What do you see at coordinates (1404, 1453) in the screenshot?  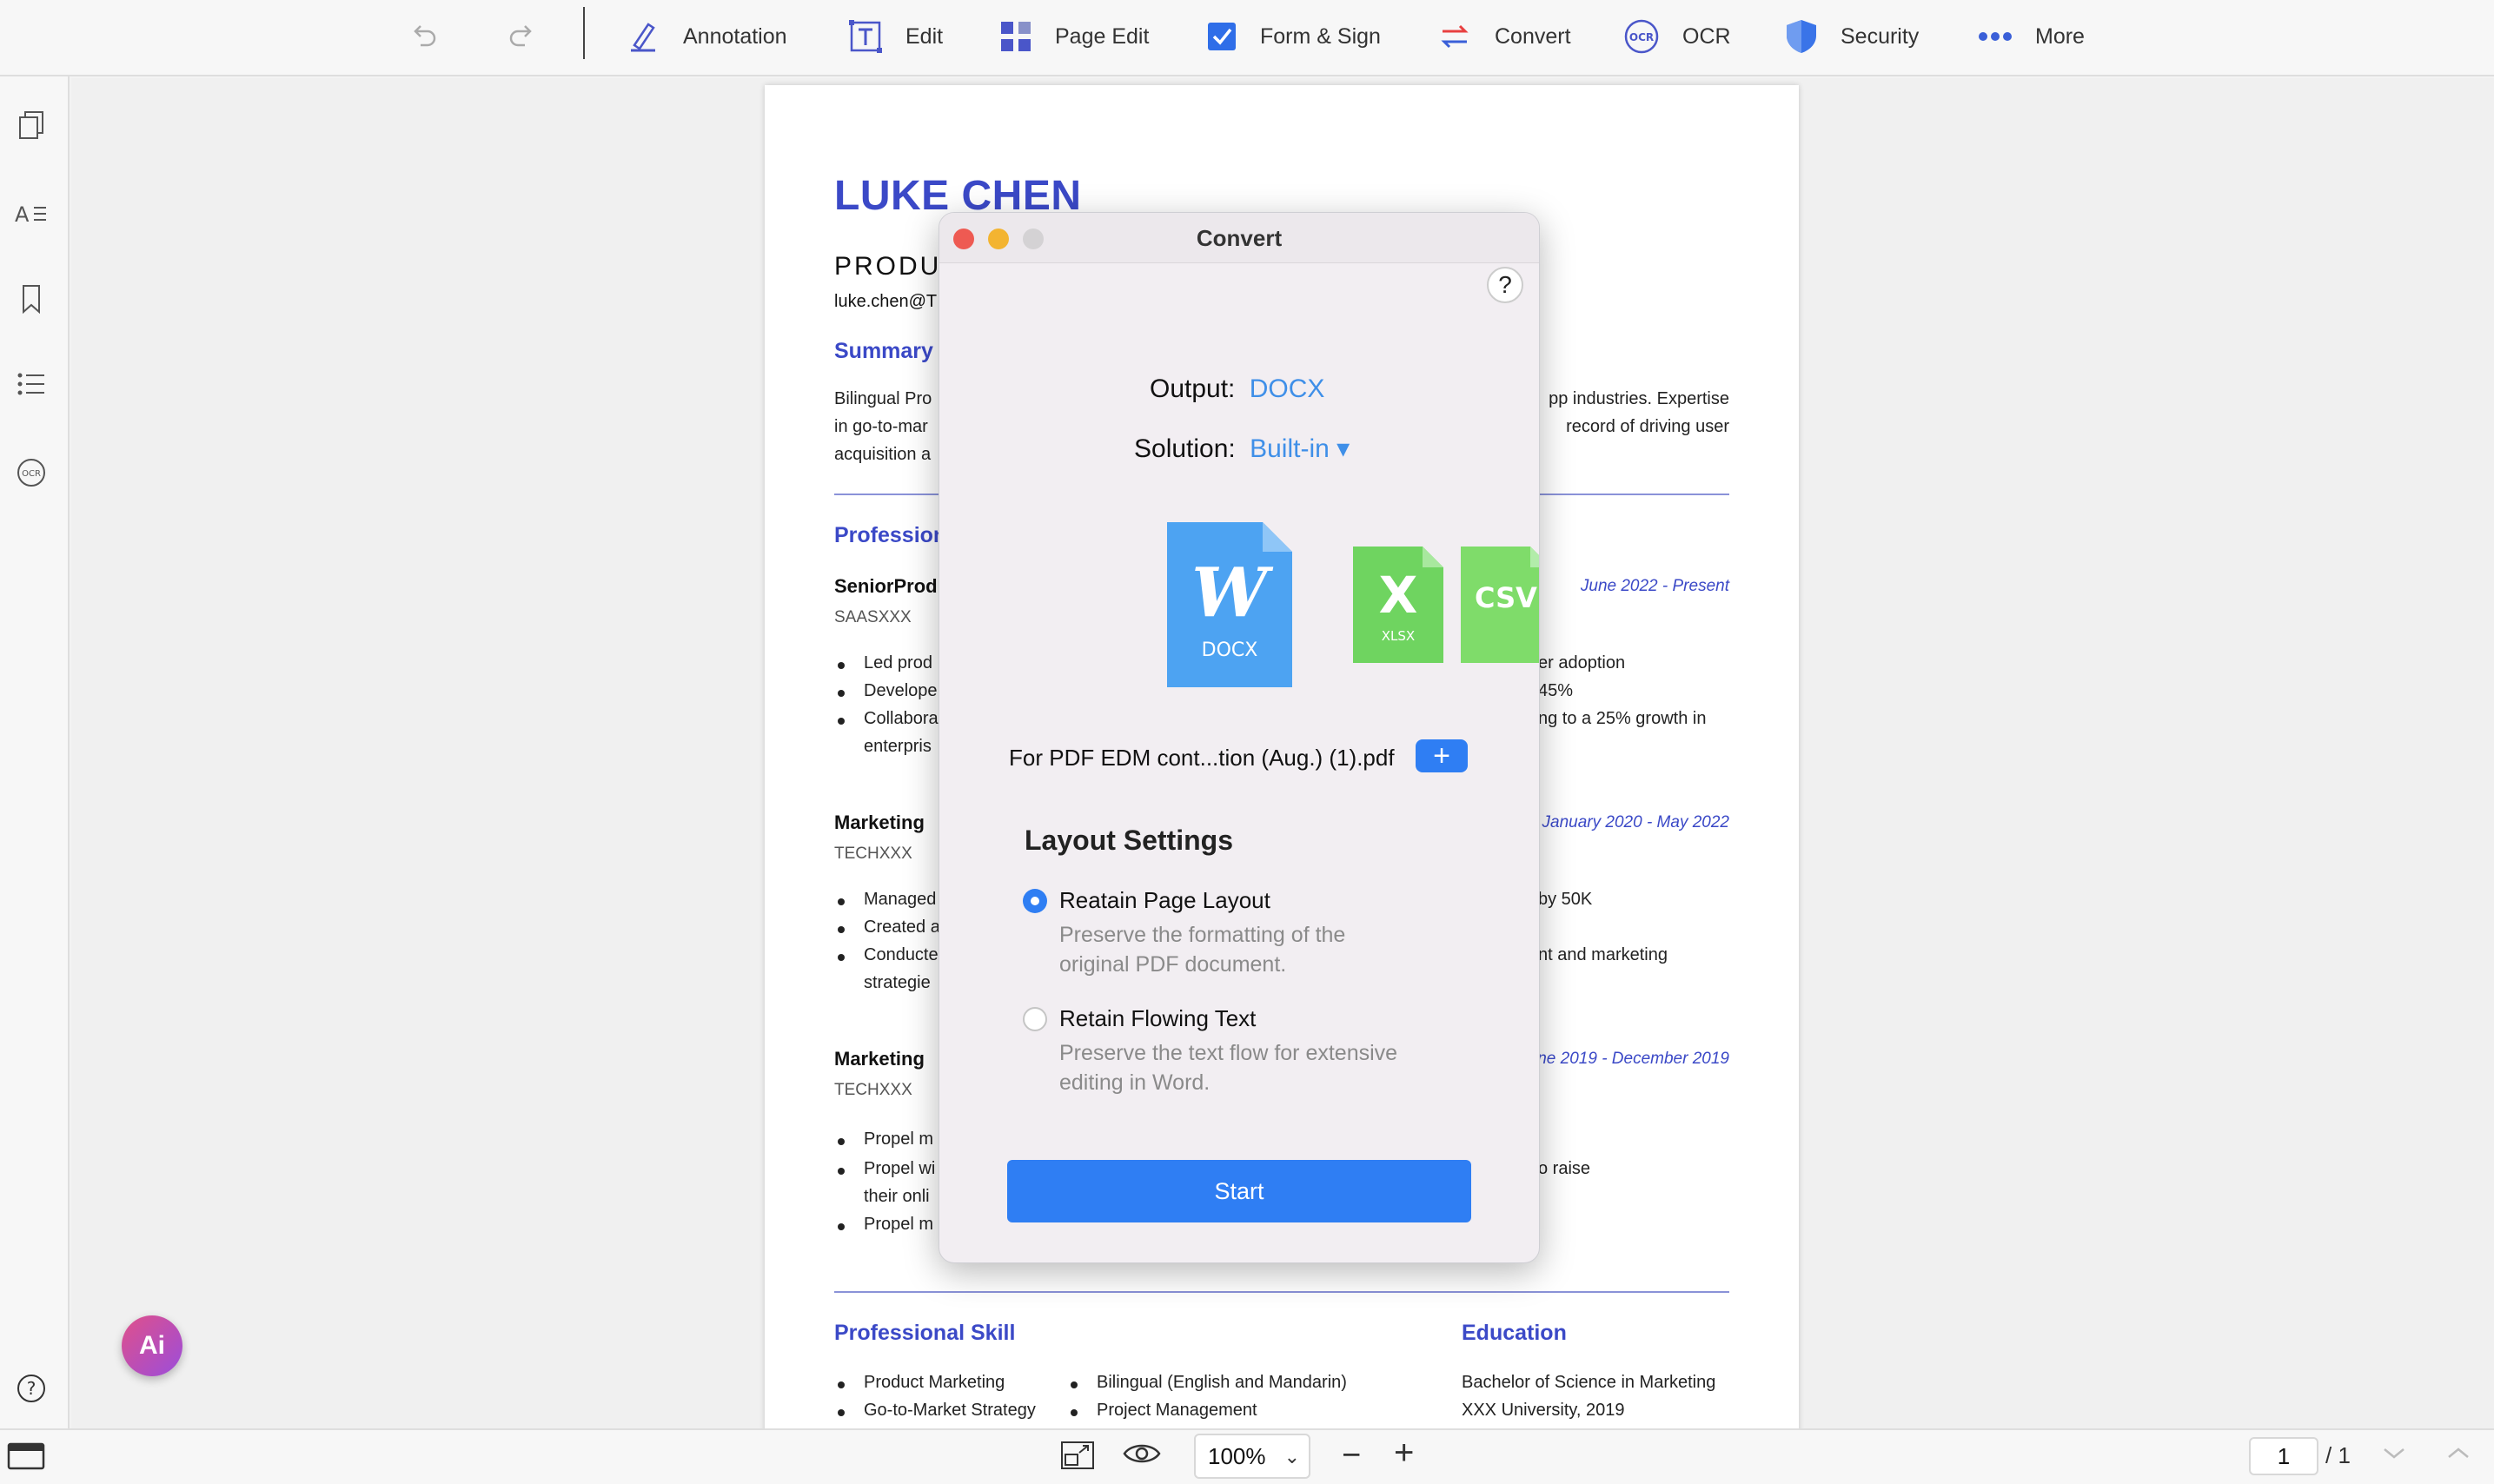 I see `zoom-in-button: +` at bounding box center [1404, 1453].